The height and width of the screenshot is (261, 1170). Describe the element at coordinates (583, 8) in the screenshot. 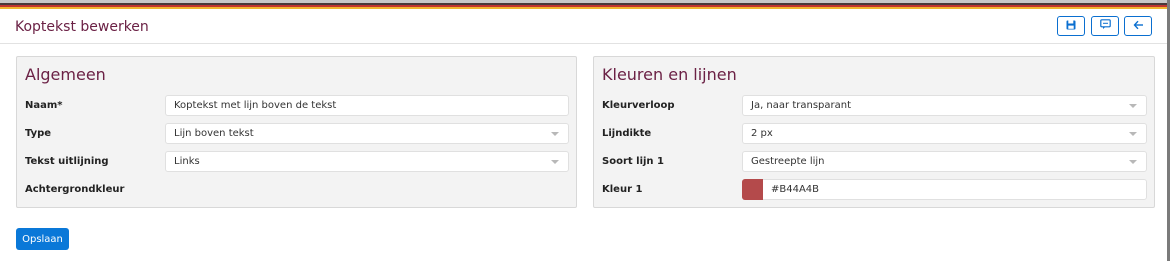

I see `top-stripe-yellow` at that location.